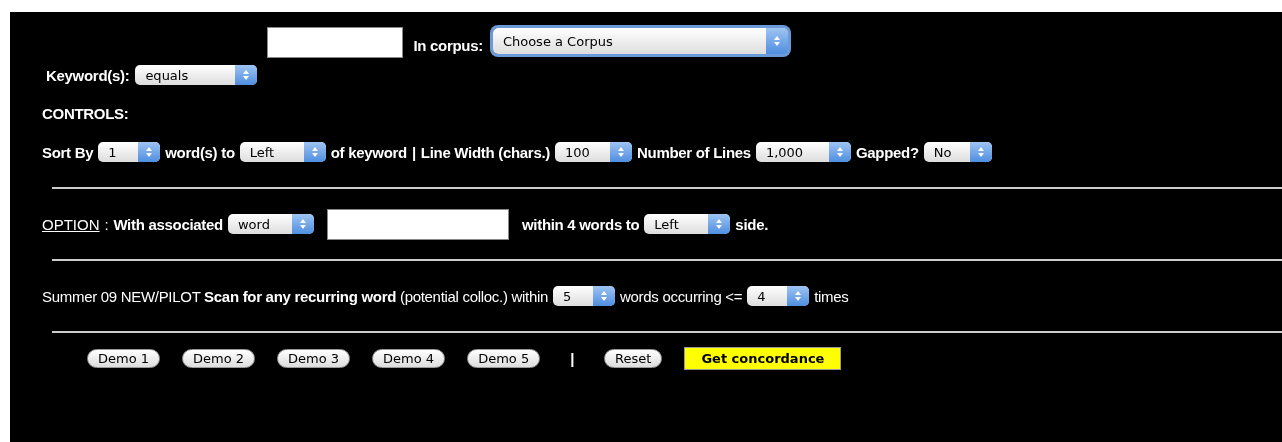  Describe the element at coordinates (640, 41) in the screenshot. I see `corpus-select: Choose a Corpus` at that location.